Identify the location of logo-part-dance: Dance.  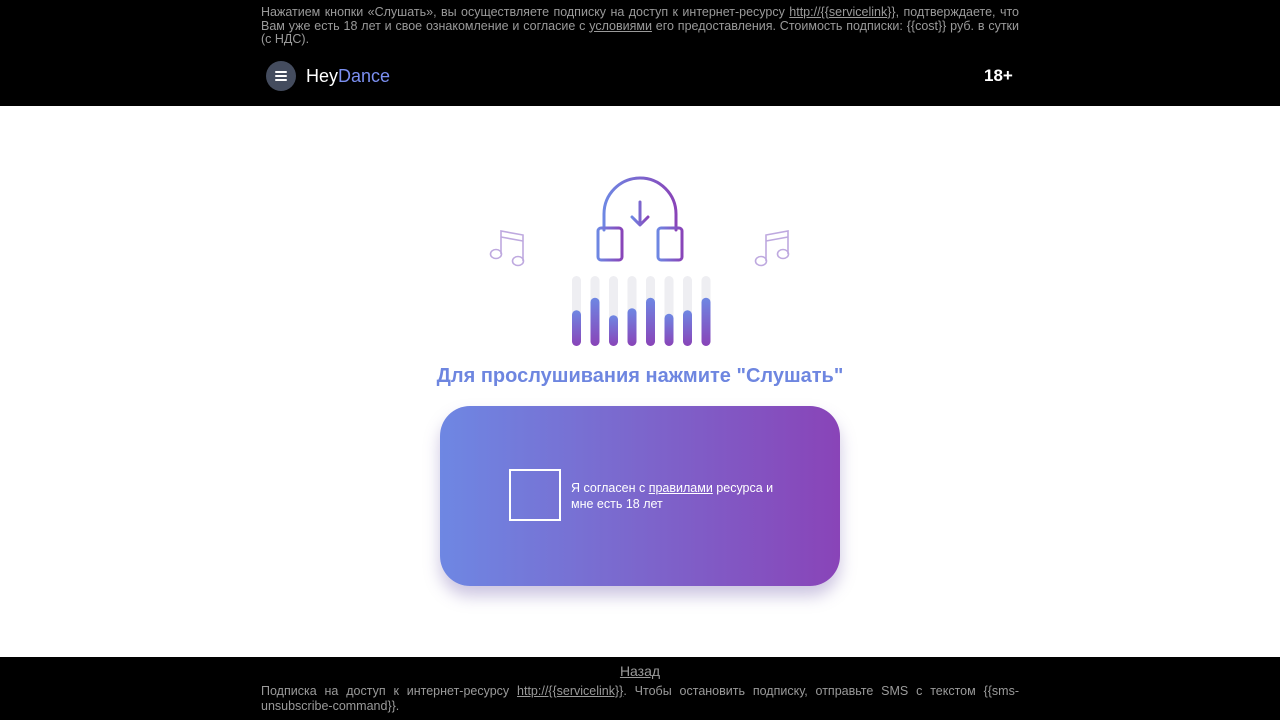
(364, 76).